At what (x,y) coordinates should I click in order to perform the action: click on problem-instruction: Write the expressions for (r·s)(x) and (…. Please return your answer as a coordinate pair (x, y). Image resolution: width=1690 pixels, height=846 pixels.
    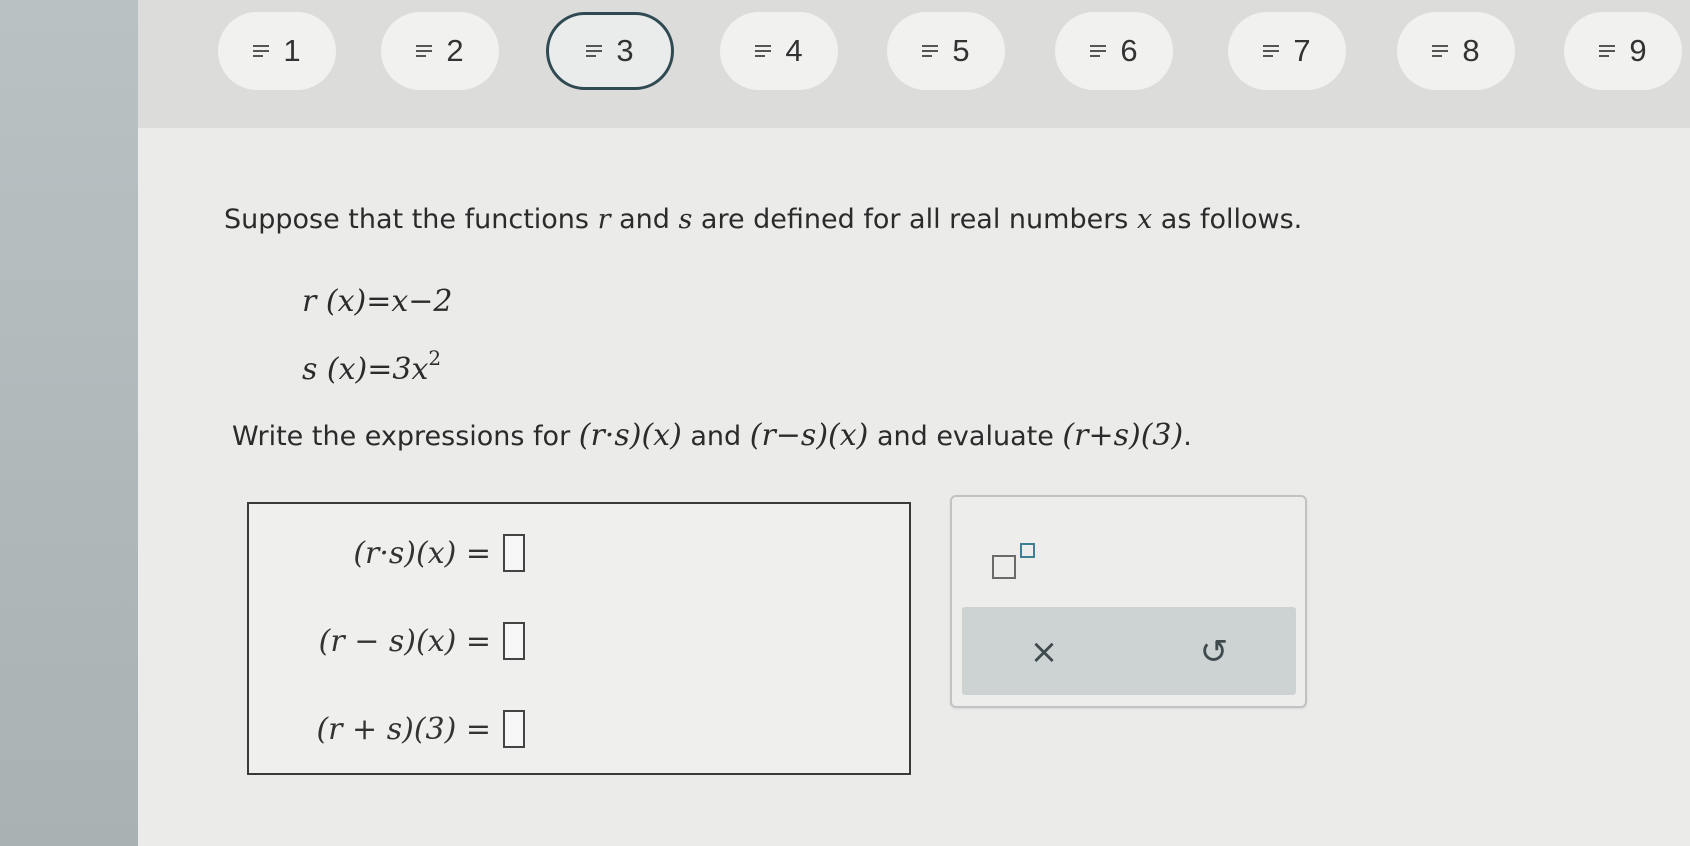
    Looking at the image, I should click on (712, 435).